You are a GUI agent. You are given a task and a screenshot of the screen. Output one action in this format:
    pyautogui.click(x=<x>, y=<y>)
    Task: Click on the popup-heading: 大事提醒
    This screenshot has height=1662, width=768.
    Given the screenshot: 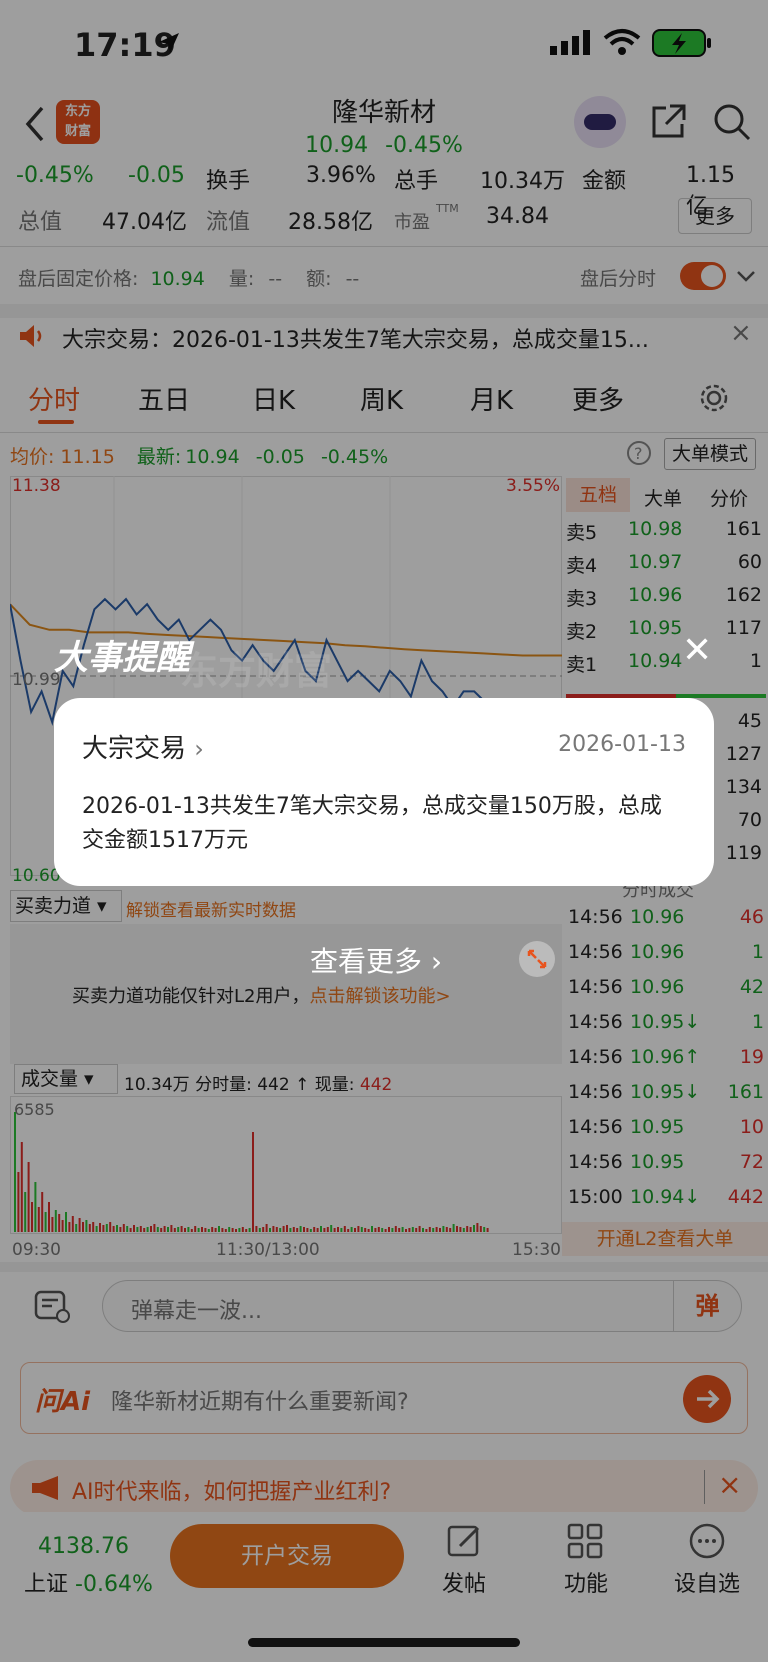 What is the action you would take?
    pyautogui.click(x=122, y=658)
    